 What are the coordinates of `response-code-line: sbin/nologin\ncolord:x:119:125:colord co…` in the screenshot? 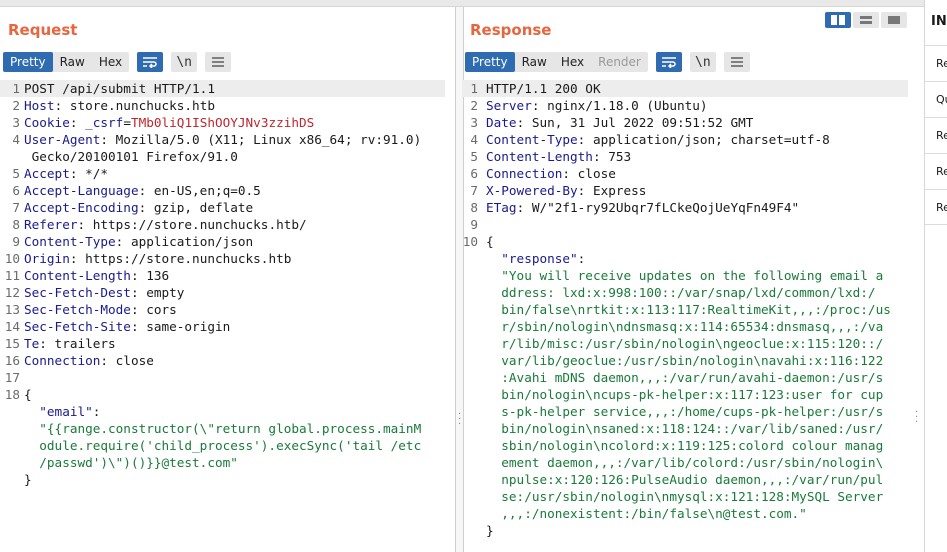 It's located at (693, 445).